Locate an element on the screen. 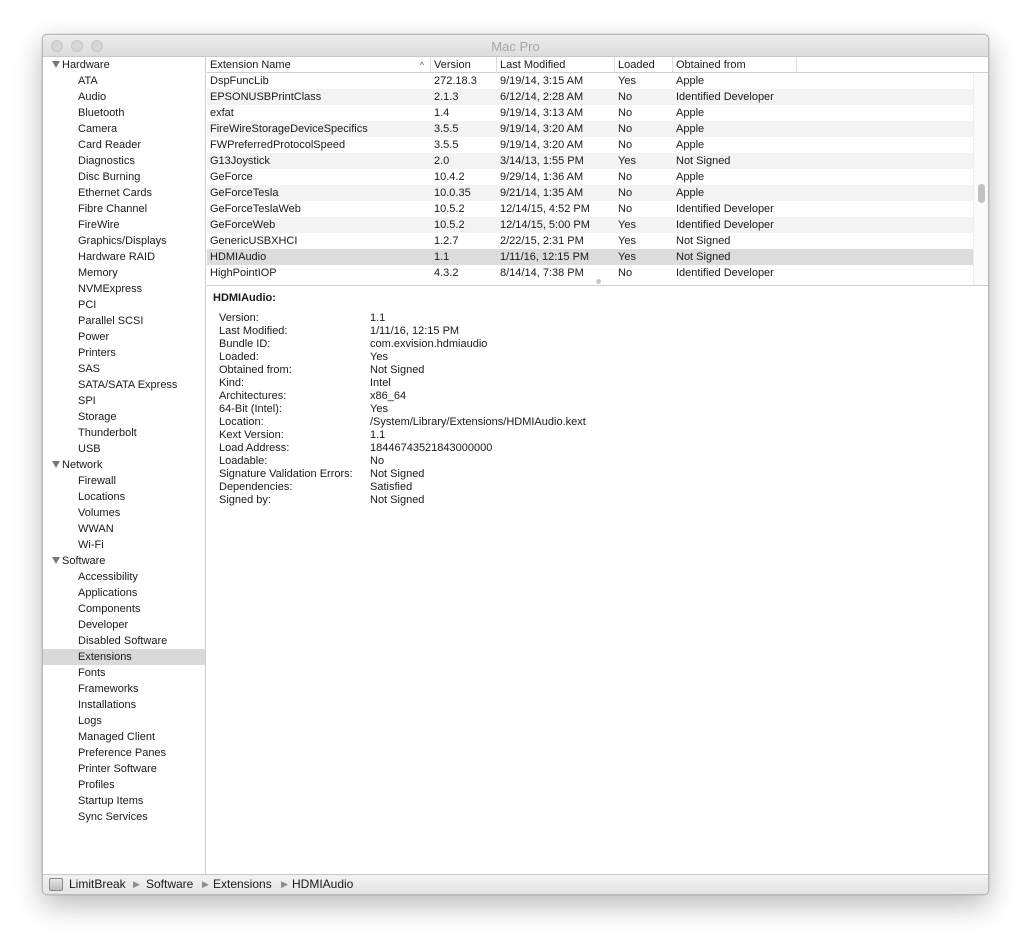  column-header-last-modified: Last Modified is located at coordinates (556, 65).